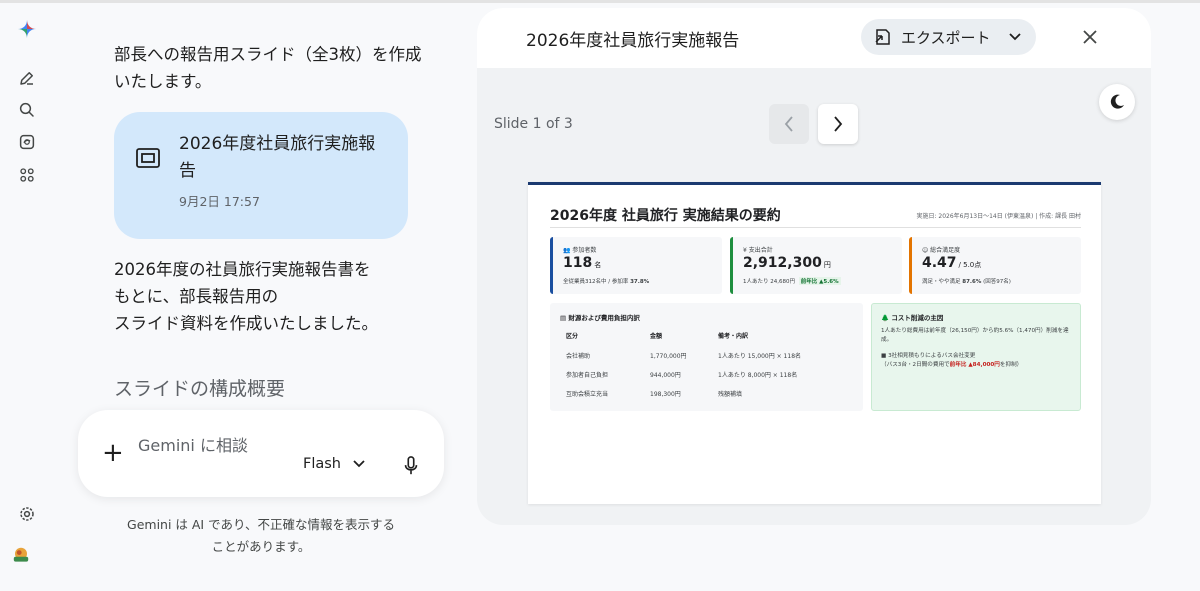  What do you see at coordinates (261, 546) in the screenshot?
I see `disclaimer-line: ことがあります。` at bounding box center [261, 546].